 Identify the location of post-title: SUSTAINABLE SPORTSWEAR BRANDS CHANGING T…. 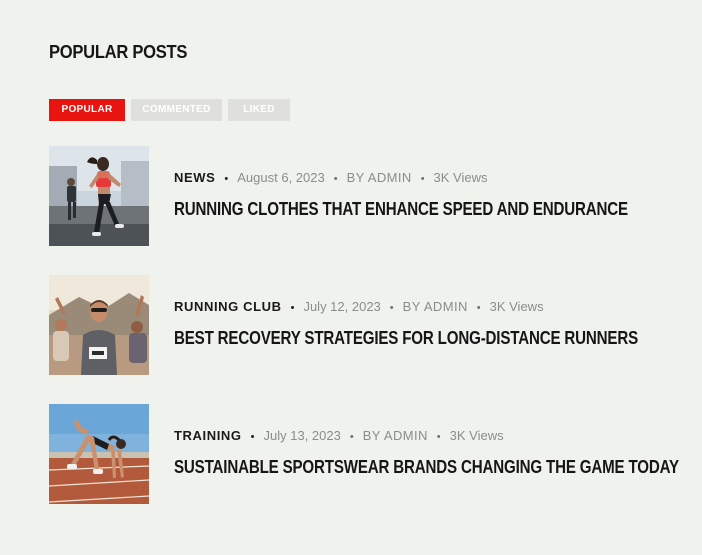
(426, 467).